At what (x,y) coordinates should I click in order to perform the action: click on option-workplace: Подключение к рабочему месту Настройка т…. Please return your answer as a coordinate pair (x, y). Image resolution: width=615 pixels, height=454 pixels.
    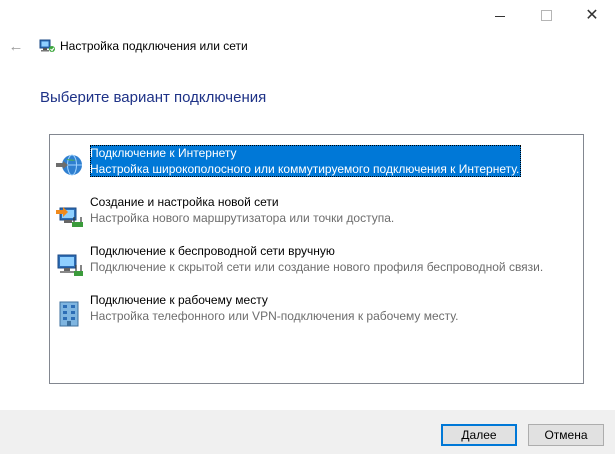
    Looking at the image, I should click on (316, 312).